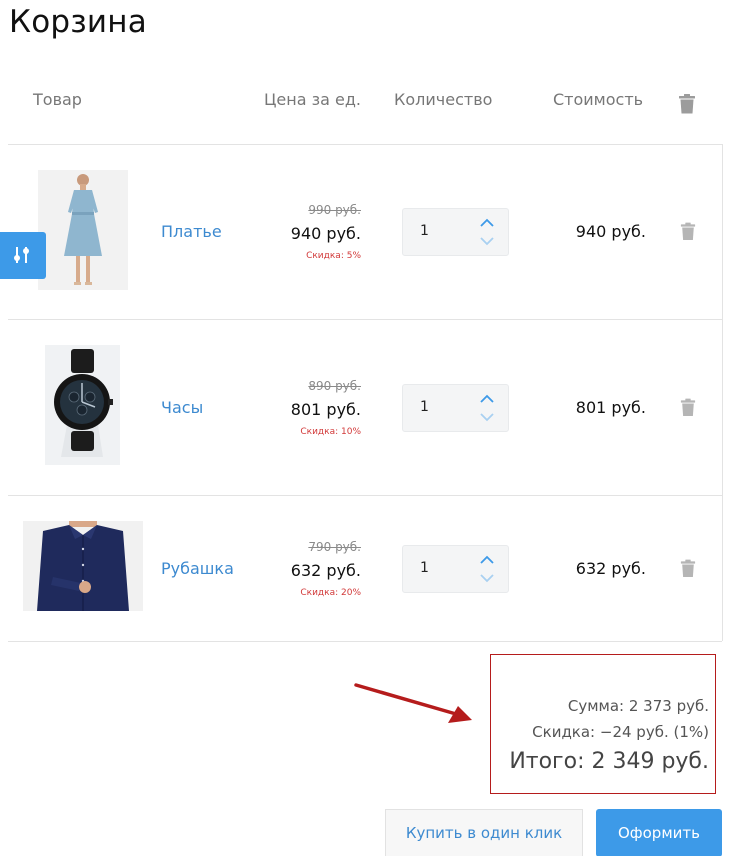 Image resolution: width=740 pixels, height=856 pixels. I want to click on side-panel-toggle, so click(23, 255).